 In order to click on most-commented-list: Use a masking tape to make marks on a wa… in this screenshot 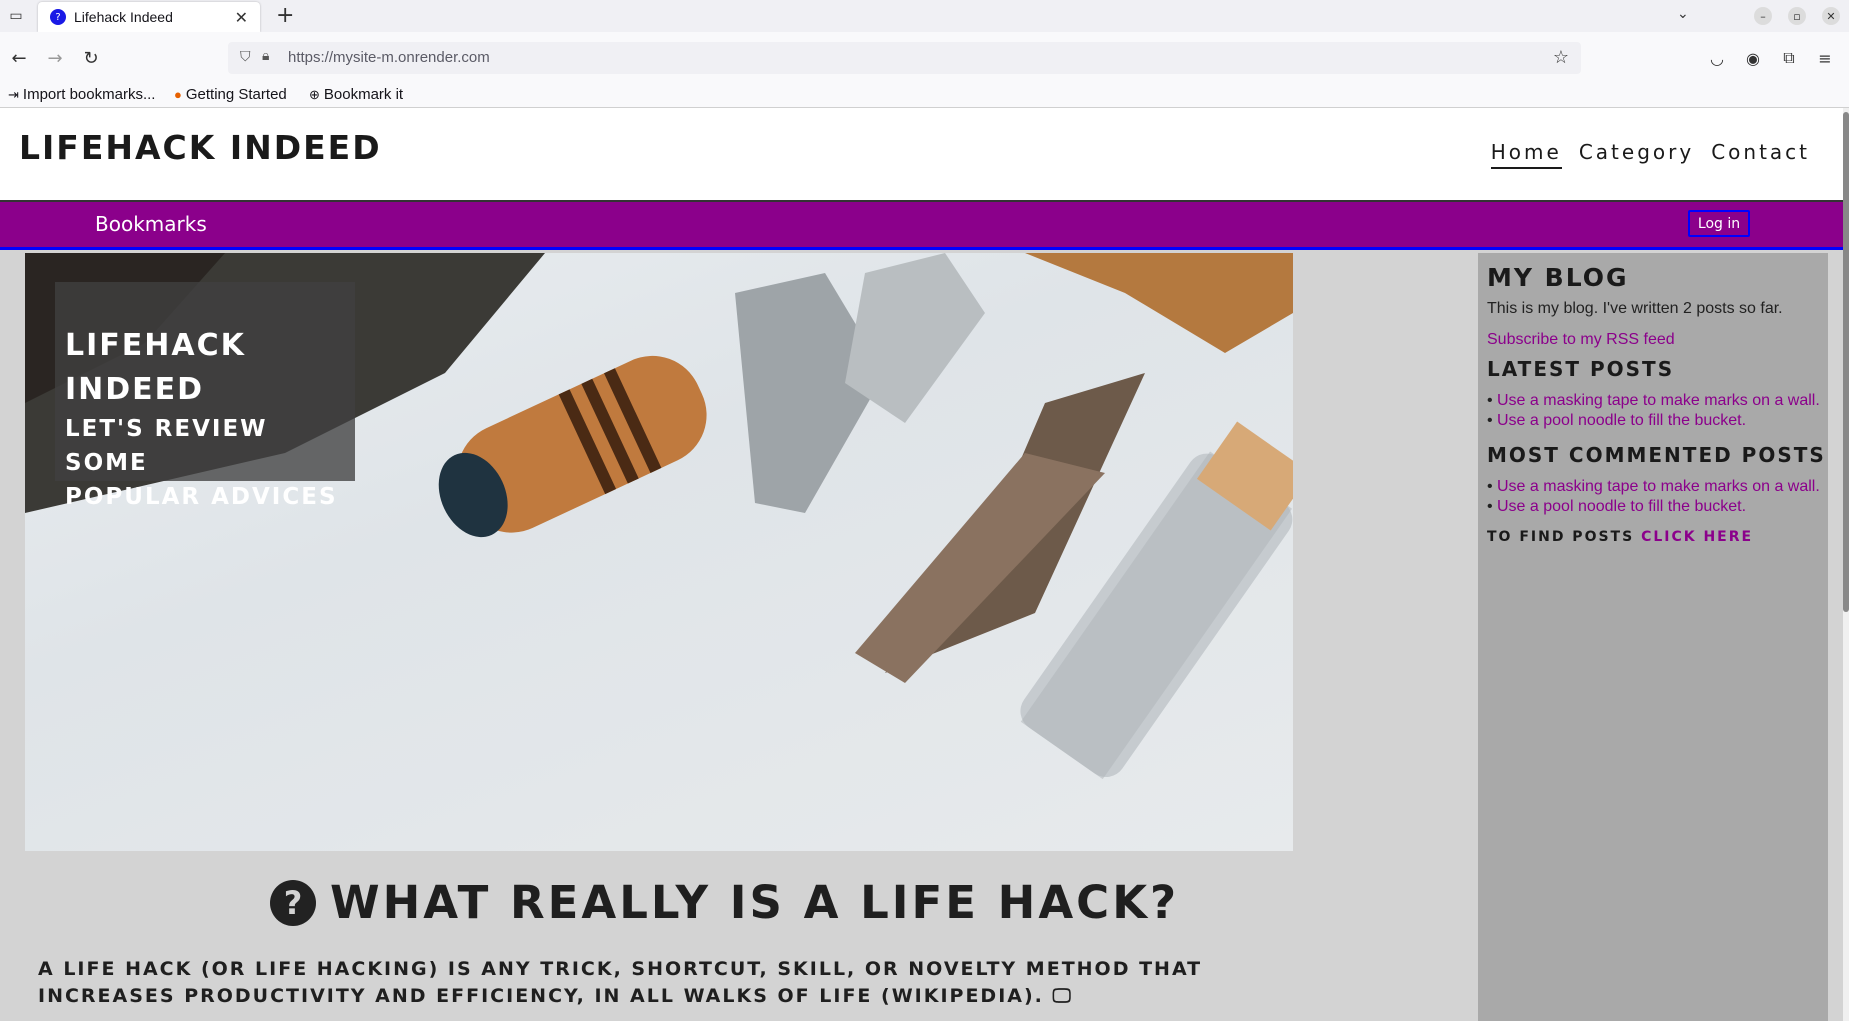, I will do `click(1657, 497)`.